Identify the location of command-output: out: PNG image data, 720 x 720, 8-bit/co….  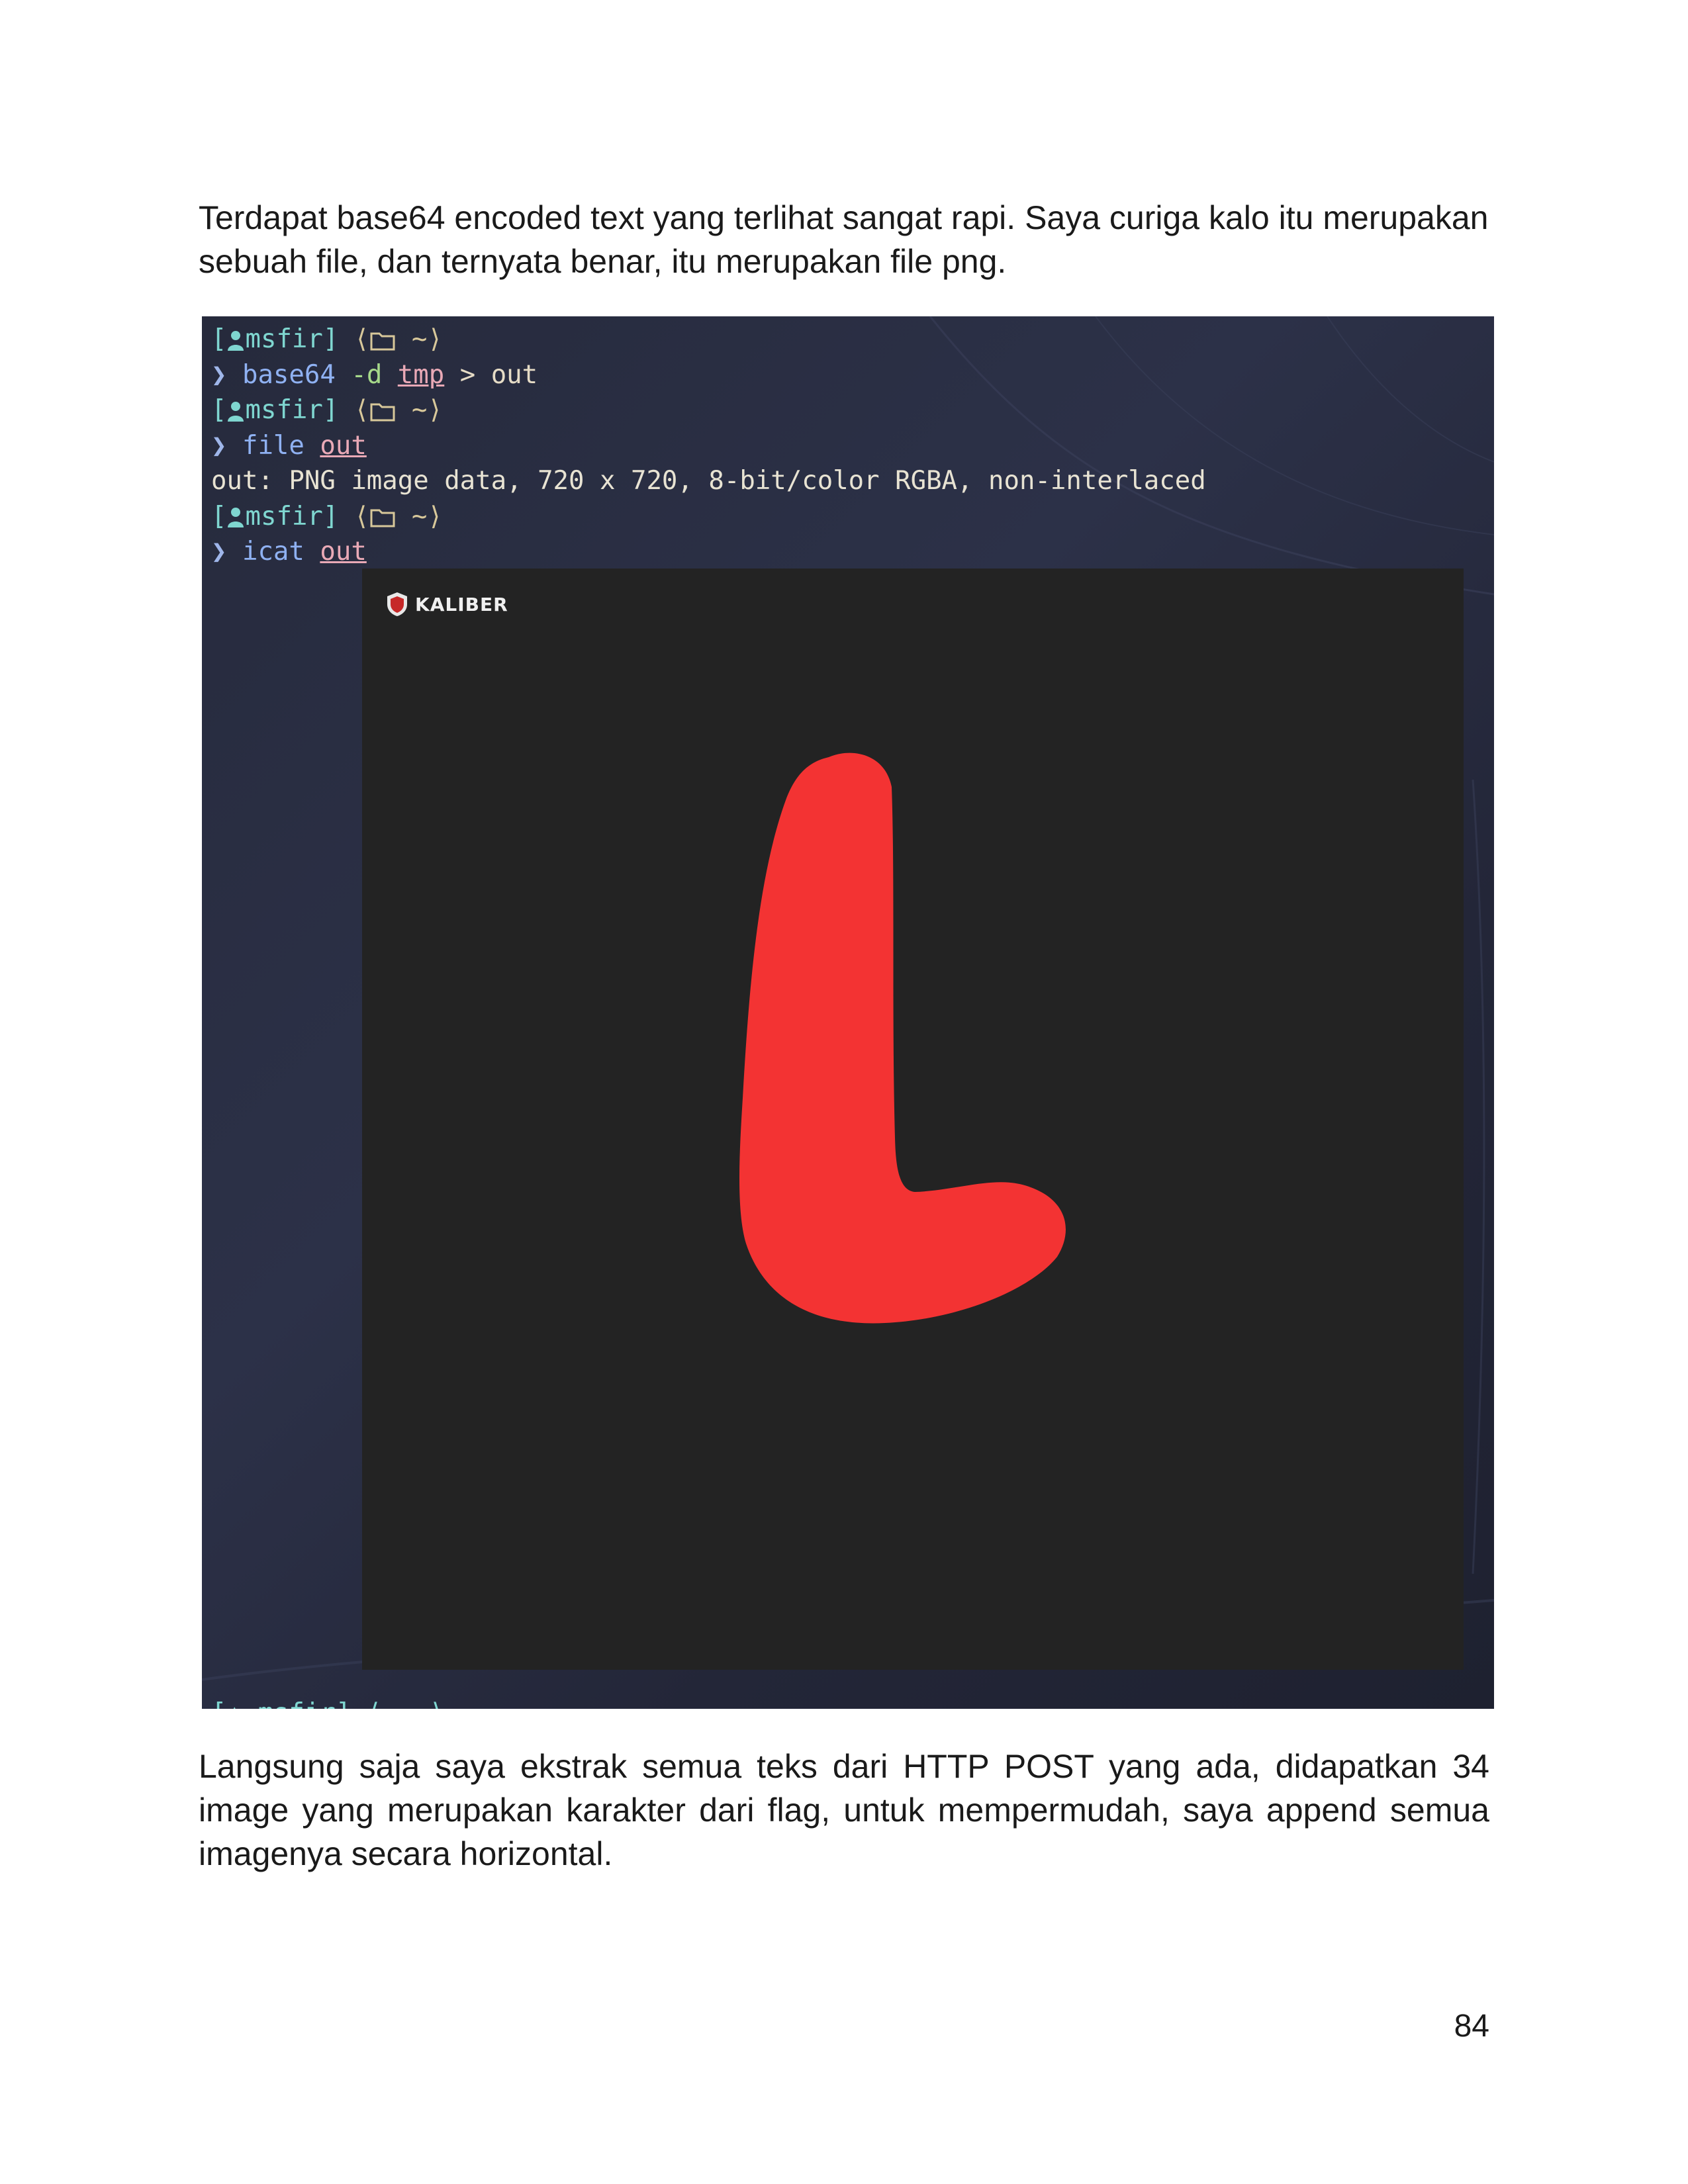
(708, 481).